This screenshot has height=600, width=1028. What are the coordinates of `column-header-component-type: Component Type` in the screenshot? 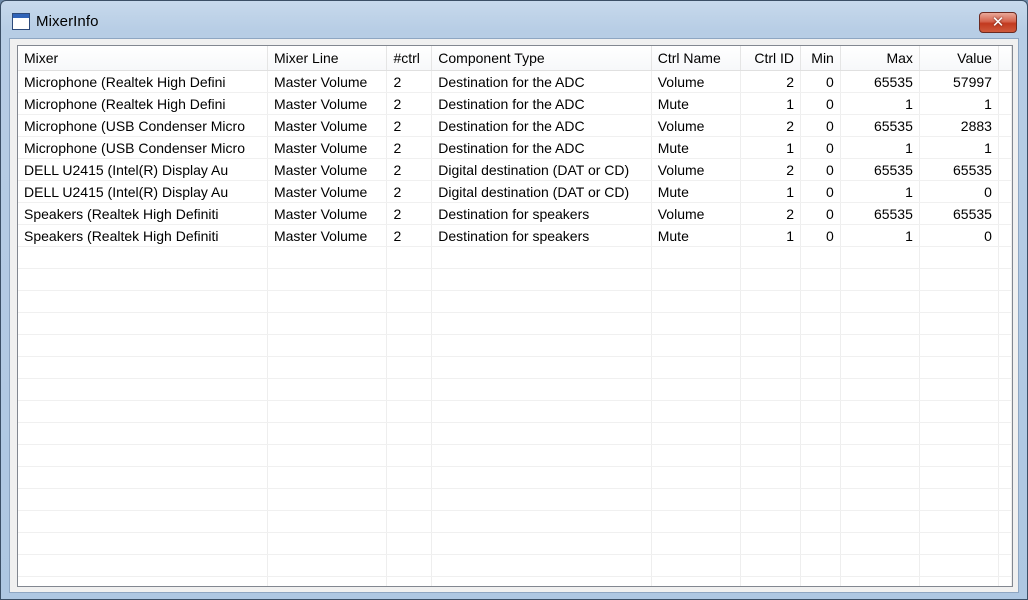 It's located at (541, 58).